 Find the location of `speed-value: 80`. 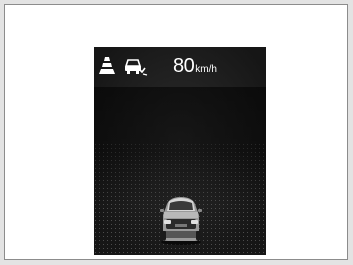

speed-value: 80 is located at coordinates (184, 66).